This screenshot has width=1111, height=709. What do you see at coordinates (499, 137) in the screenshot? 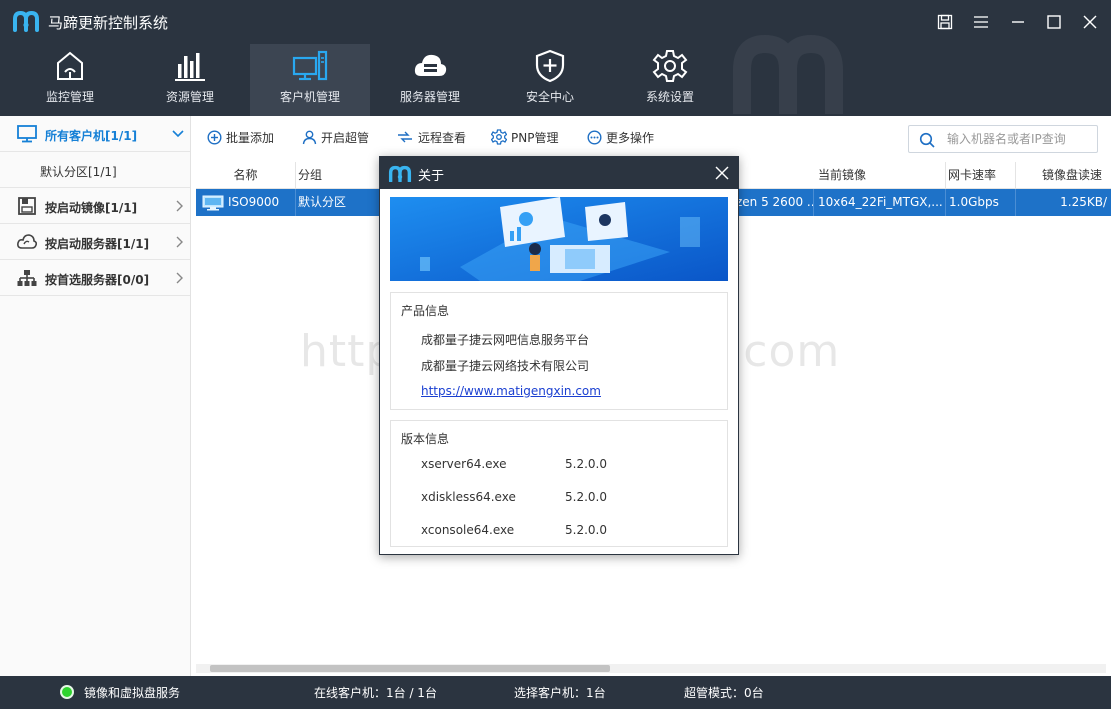
I see `cog-icon` at bounding box center [499, 137].